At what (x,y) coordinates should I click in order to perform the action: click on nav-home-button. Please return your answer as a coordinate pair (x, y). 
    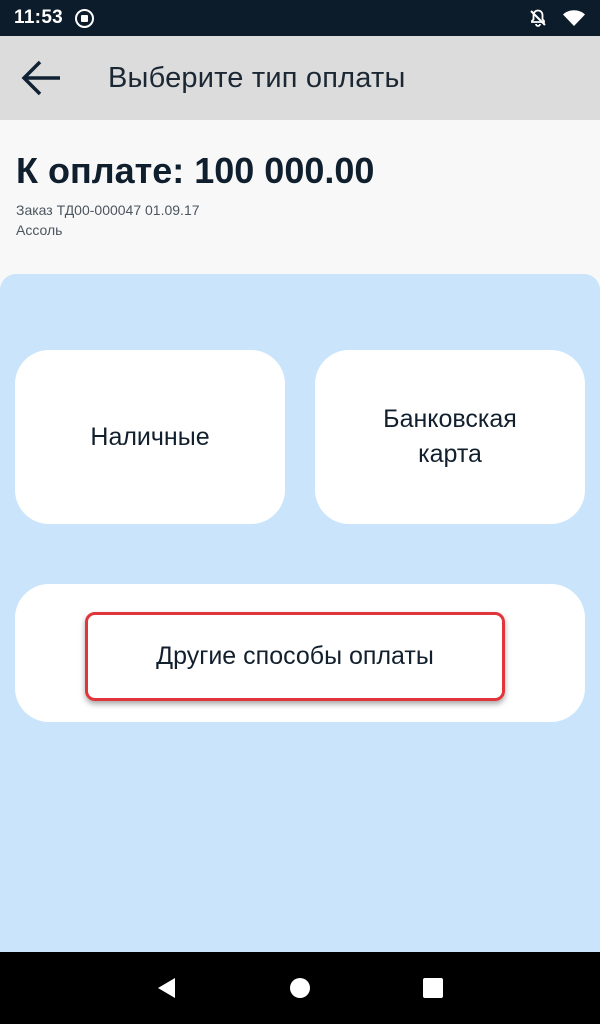
    Looking at the image, I should click on (300, 988).